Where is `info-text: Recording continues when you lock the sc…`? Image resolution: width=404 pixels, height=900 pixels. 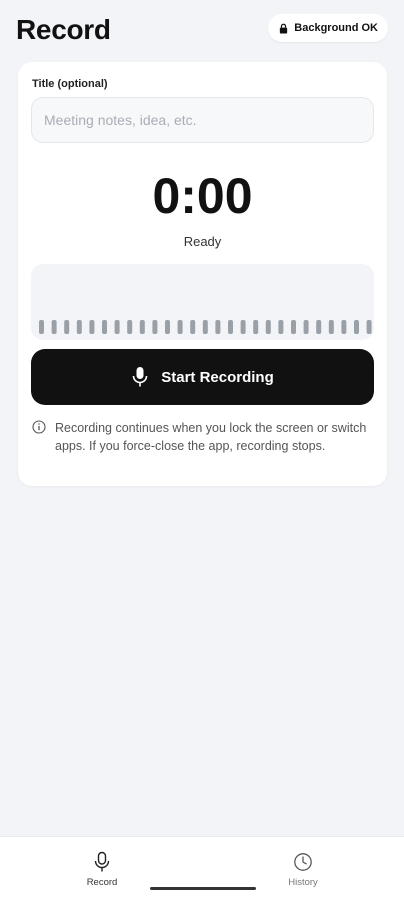
info-text: Recording continues when you lock the sc… is located at coordinates (211, 437).